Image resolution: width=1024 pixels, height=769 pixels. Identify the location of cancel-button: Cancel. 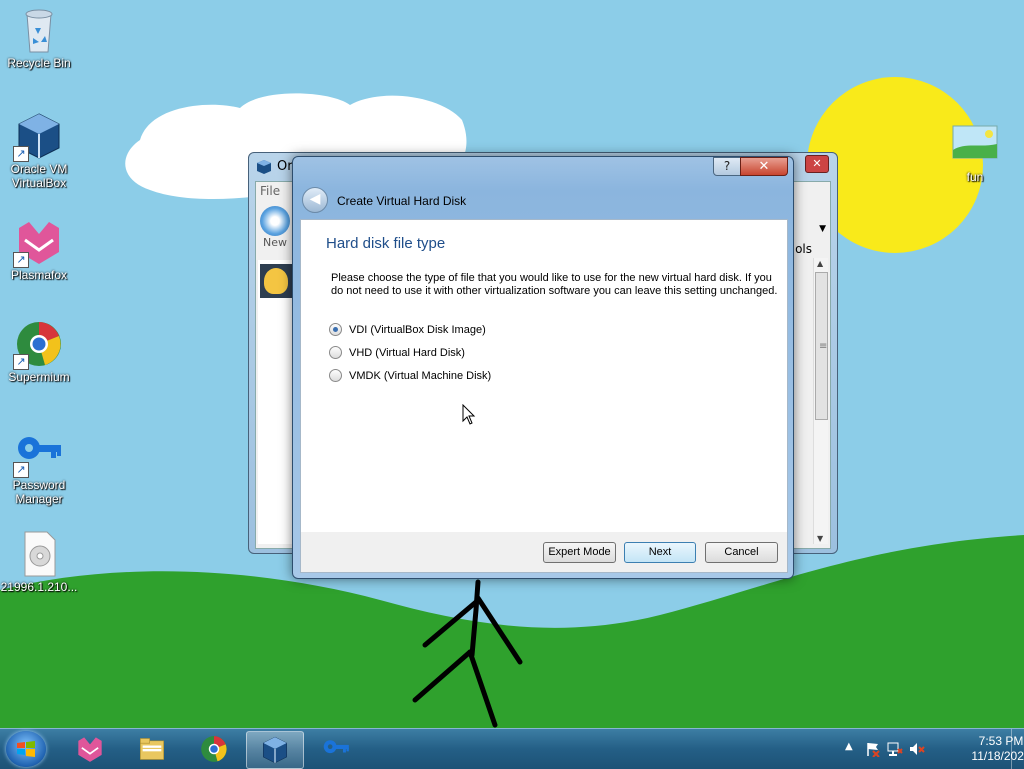
(741, 552).